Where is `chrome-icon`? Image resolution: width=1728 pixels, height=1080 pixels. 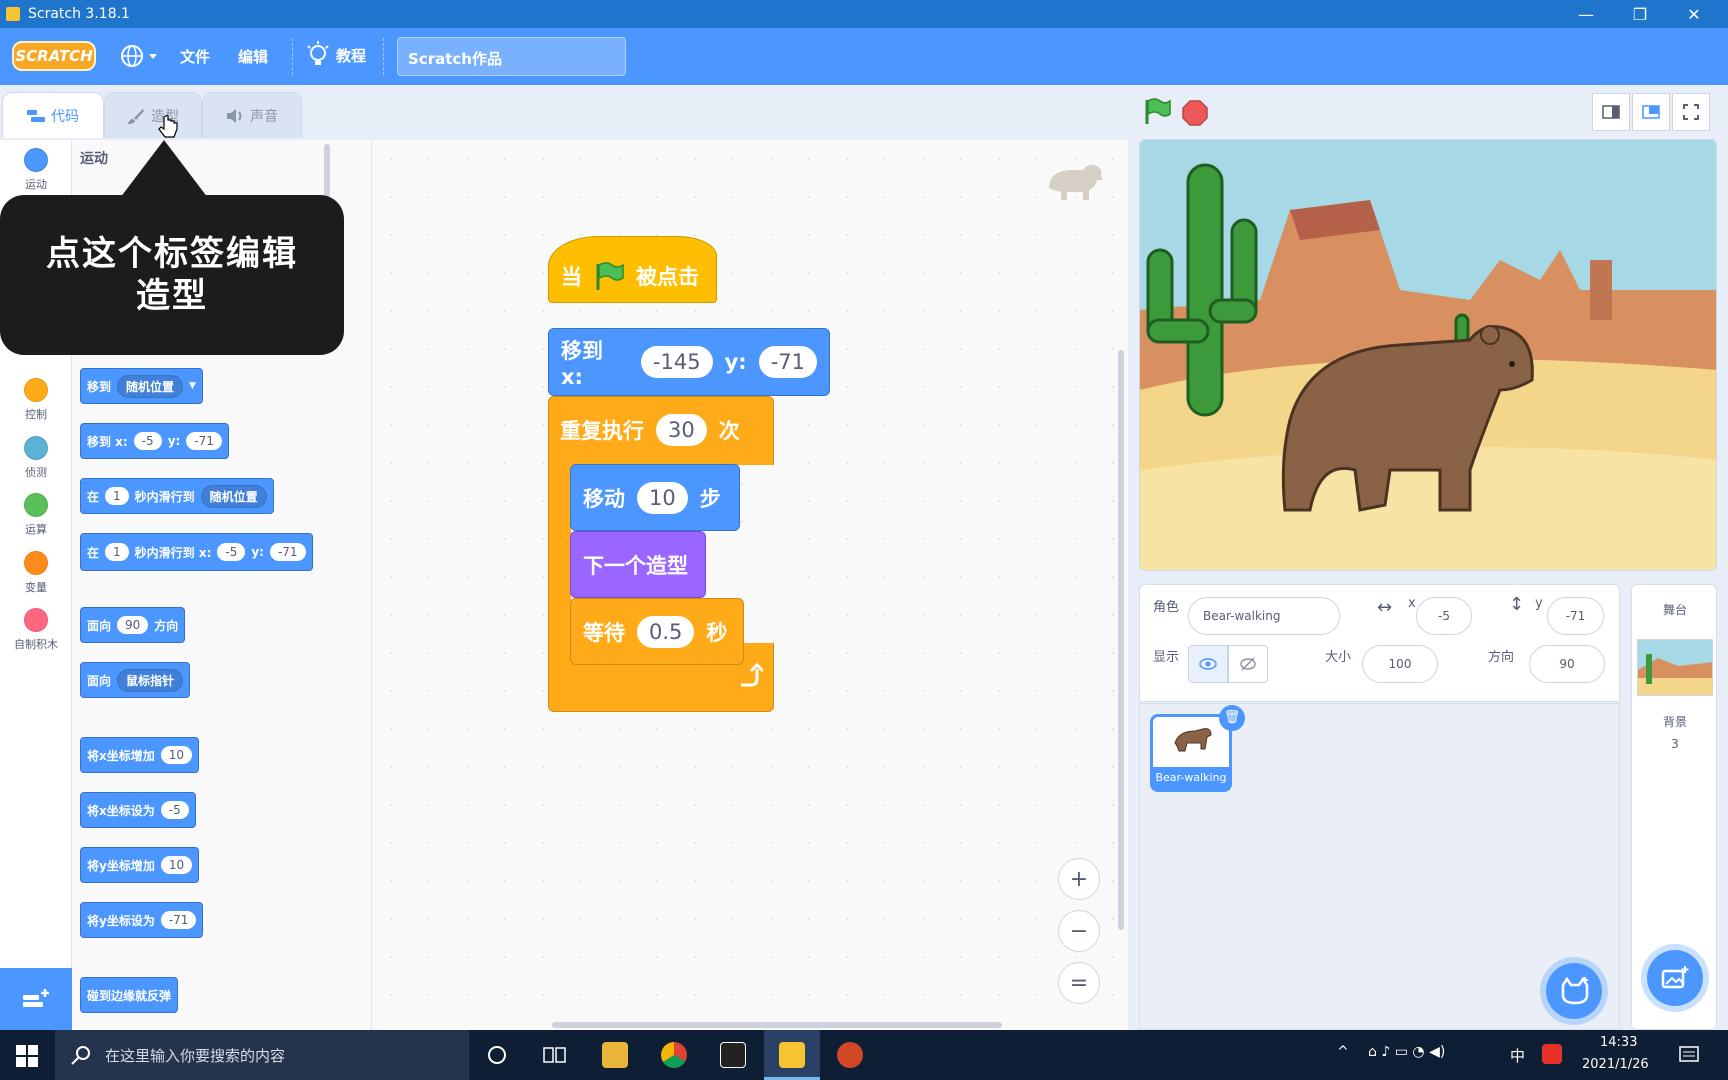 chrome-icon is located at coordinates (674, 1055).